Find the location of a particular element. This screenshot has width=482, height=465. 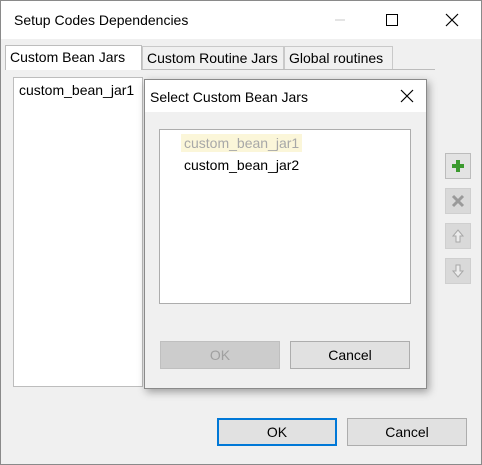

remove-button is located at coordinates (458, 201).